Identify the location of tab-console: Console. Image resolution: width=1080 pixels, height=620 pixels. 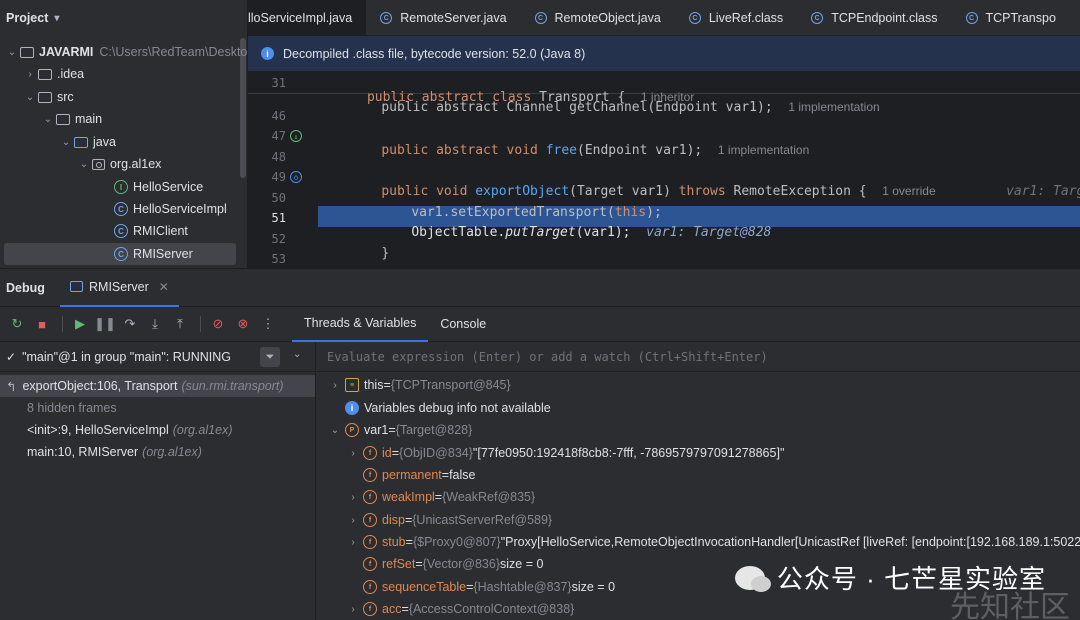
(463, 324).